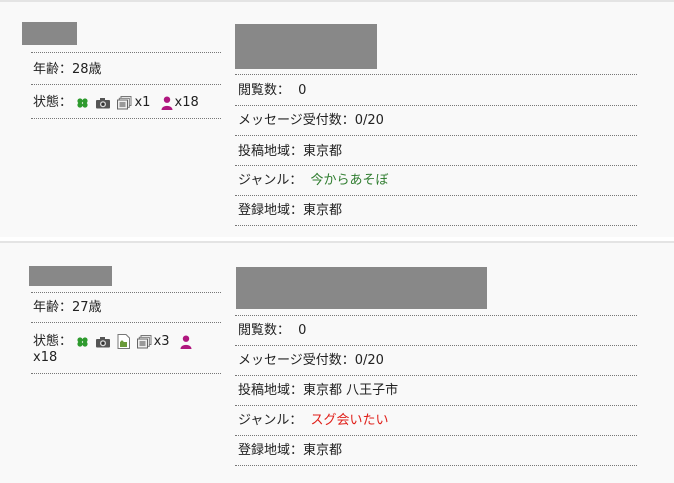 Image resolution: width=674 pixels, height=483 pixels. I want to click on post-area-row: 投稿地域：東京都, so click(290, 151).